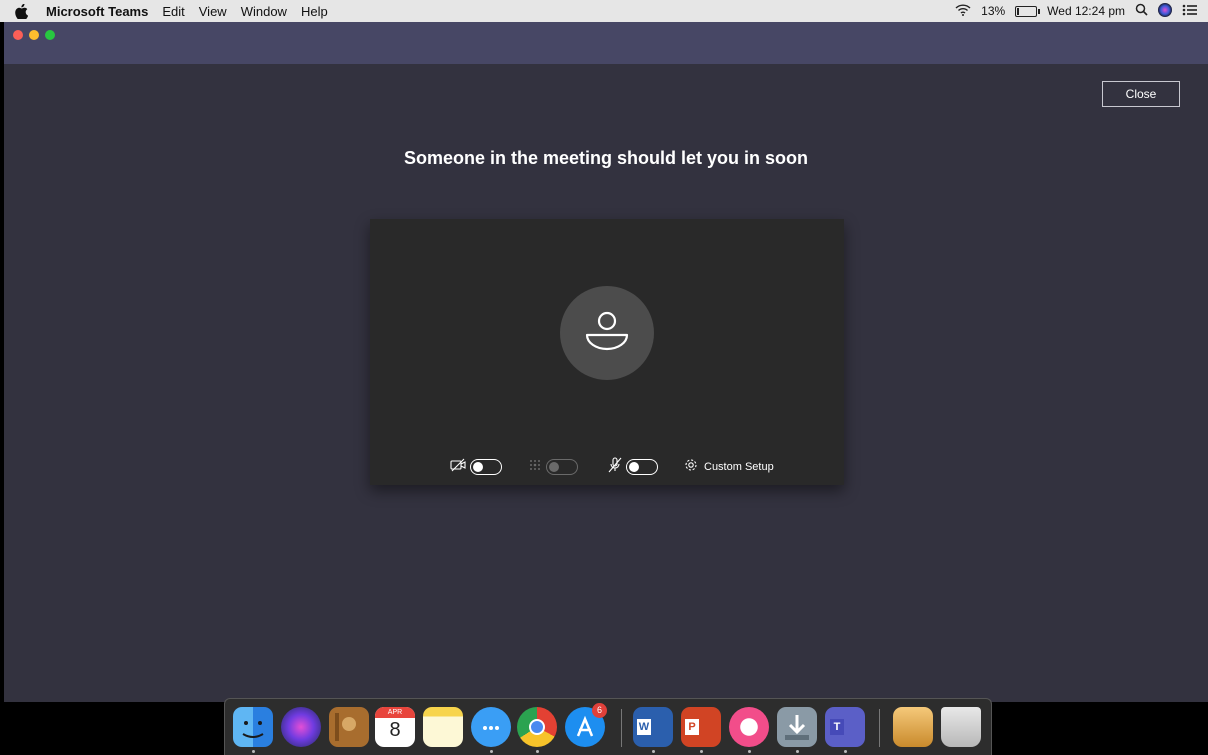 This screenshot has height=755, width=1208. Describe the element at coordinates (653, 727) in the screenshot. I see `word-icon: W` at that location.